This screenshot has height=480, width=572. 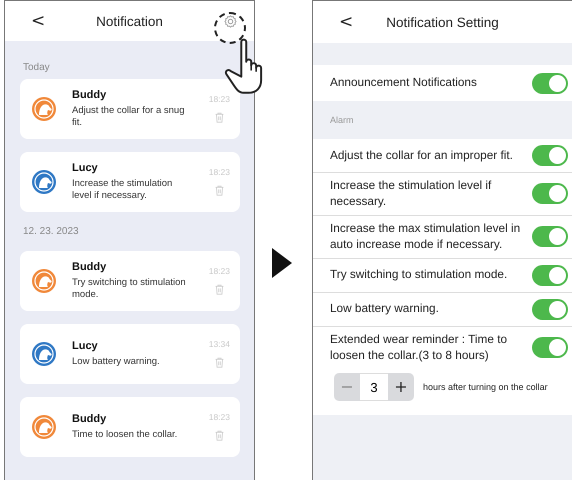 I want to click on setting-label: Try switching to stimulation mode., so click(x=419, y=275).